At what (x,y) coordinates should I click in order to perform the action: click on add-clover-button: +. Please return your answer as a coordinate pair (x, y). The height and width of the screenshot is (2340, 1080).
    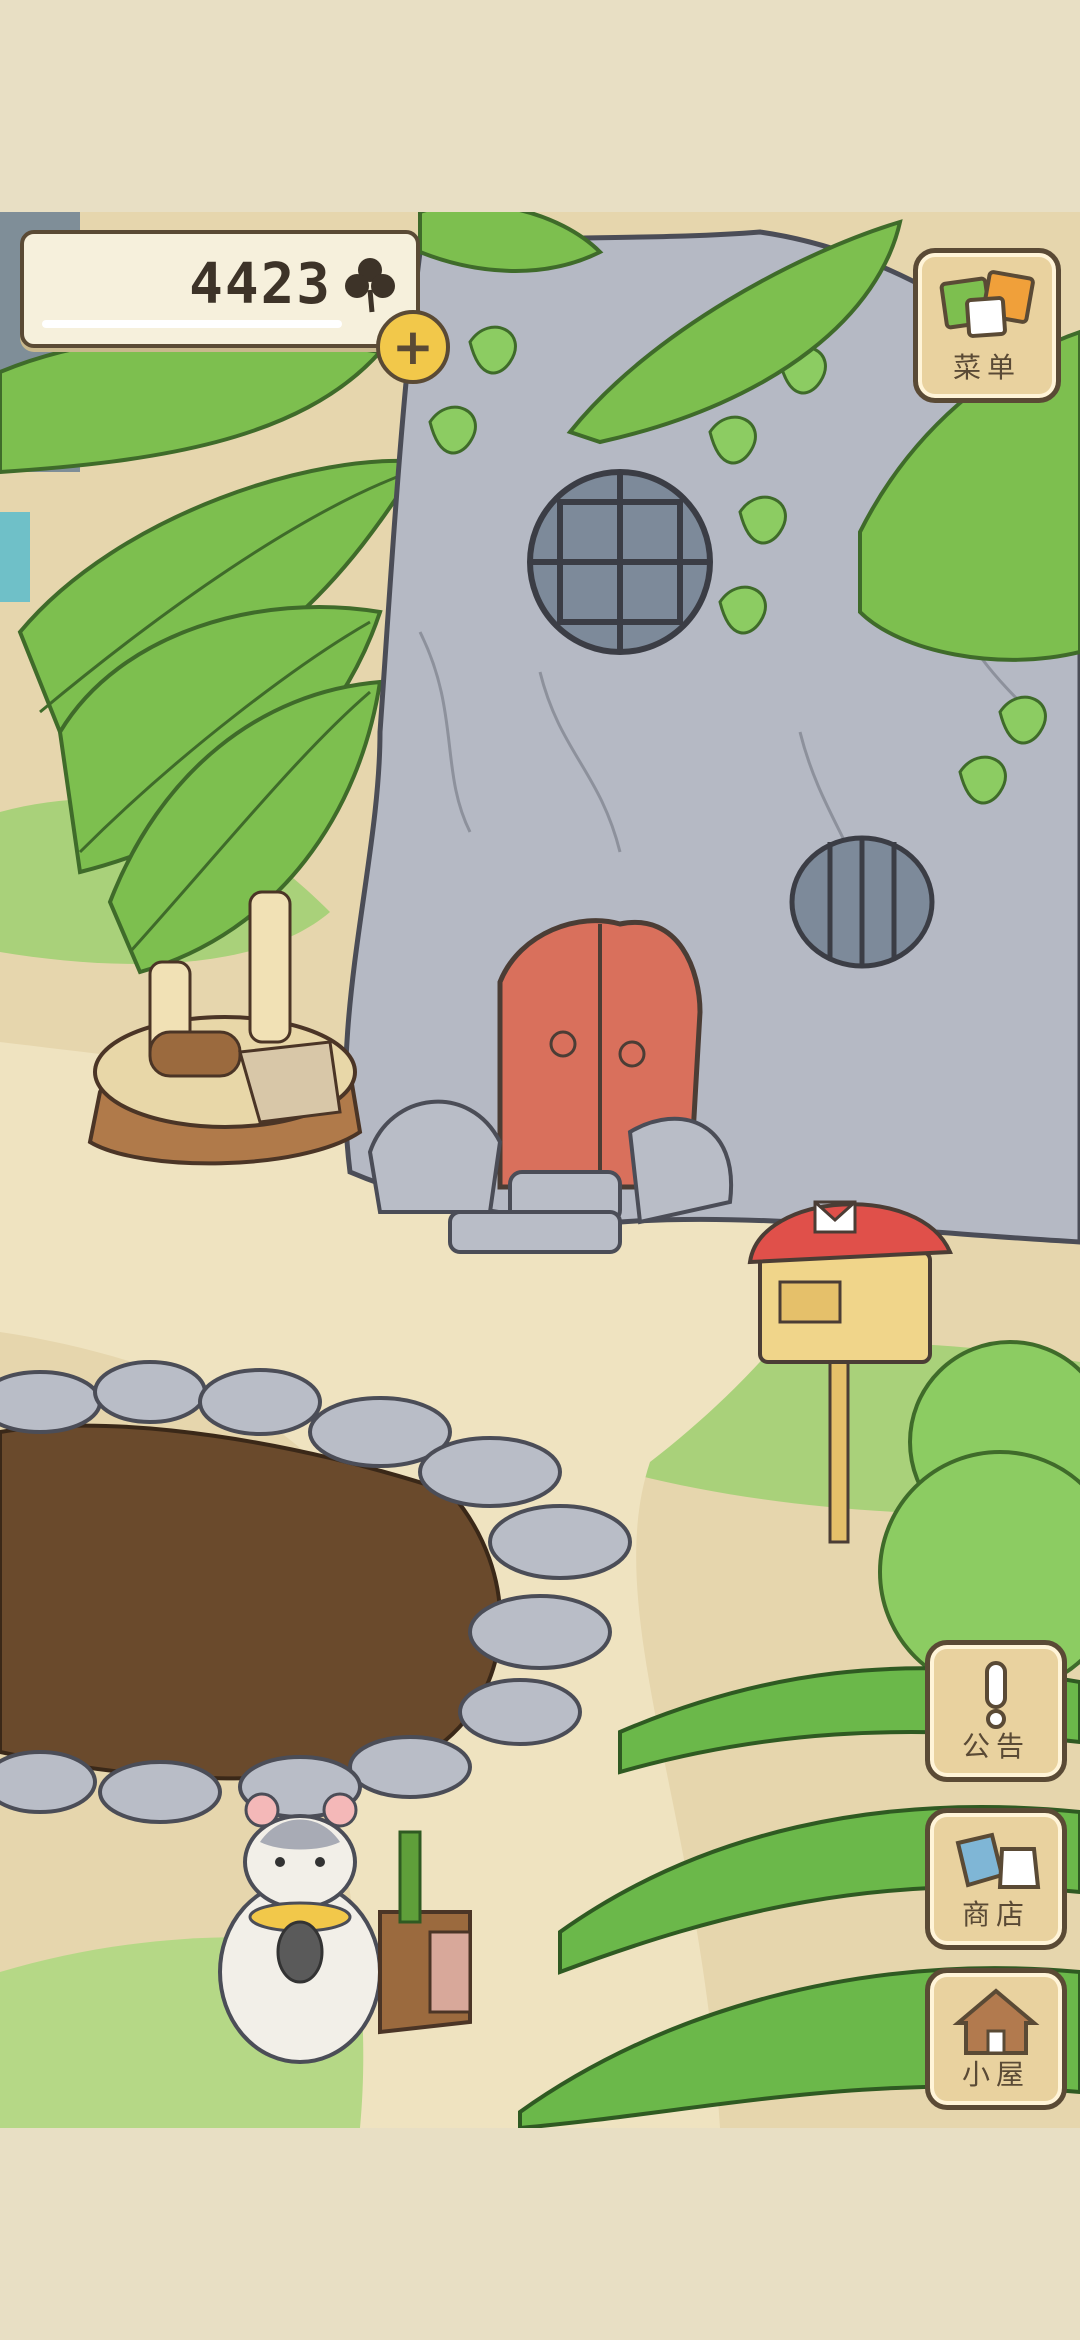
    Looking at the image, I should click on (413, 347).